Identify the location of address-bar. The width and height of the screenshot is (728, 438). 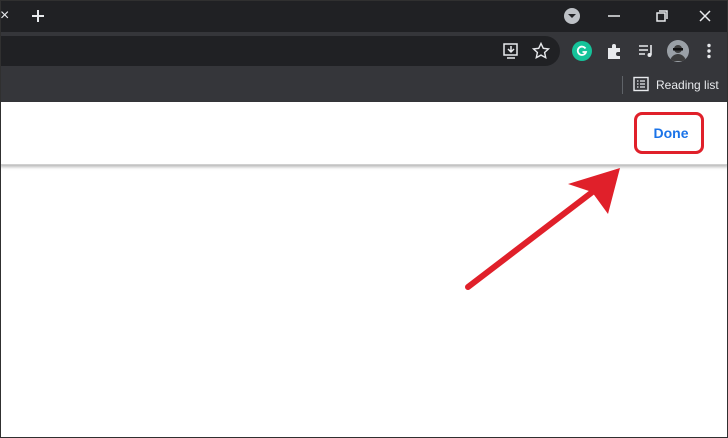
(280, 51).